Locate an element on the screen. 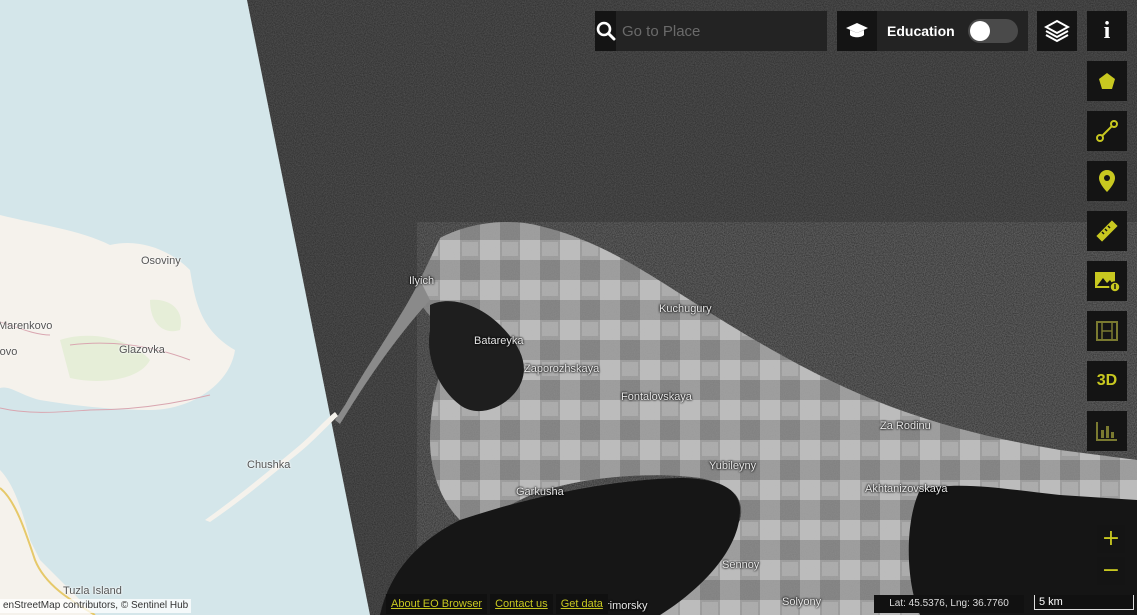 This screenshot has height=615, width=1137. timelapse-button is located at coordinates (1107, 331).